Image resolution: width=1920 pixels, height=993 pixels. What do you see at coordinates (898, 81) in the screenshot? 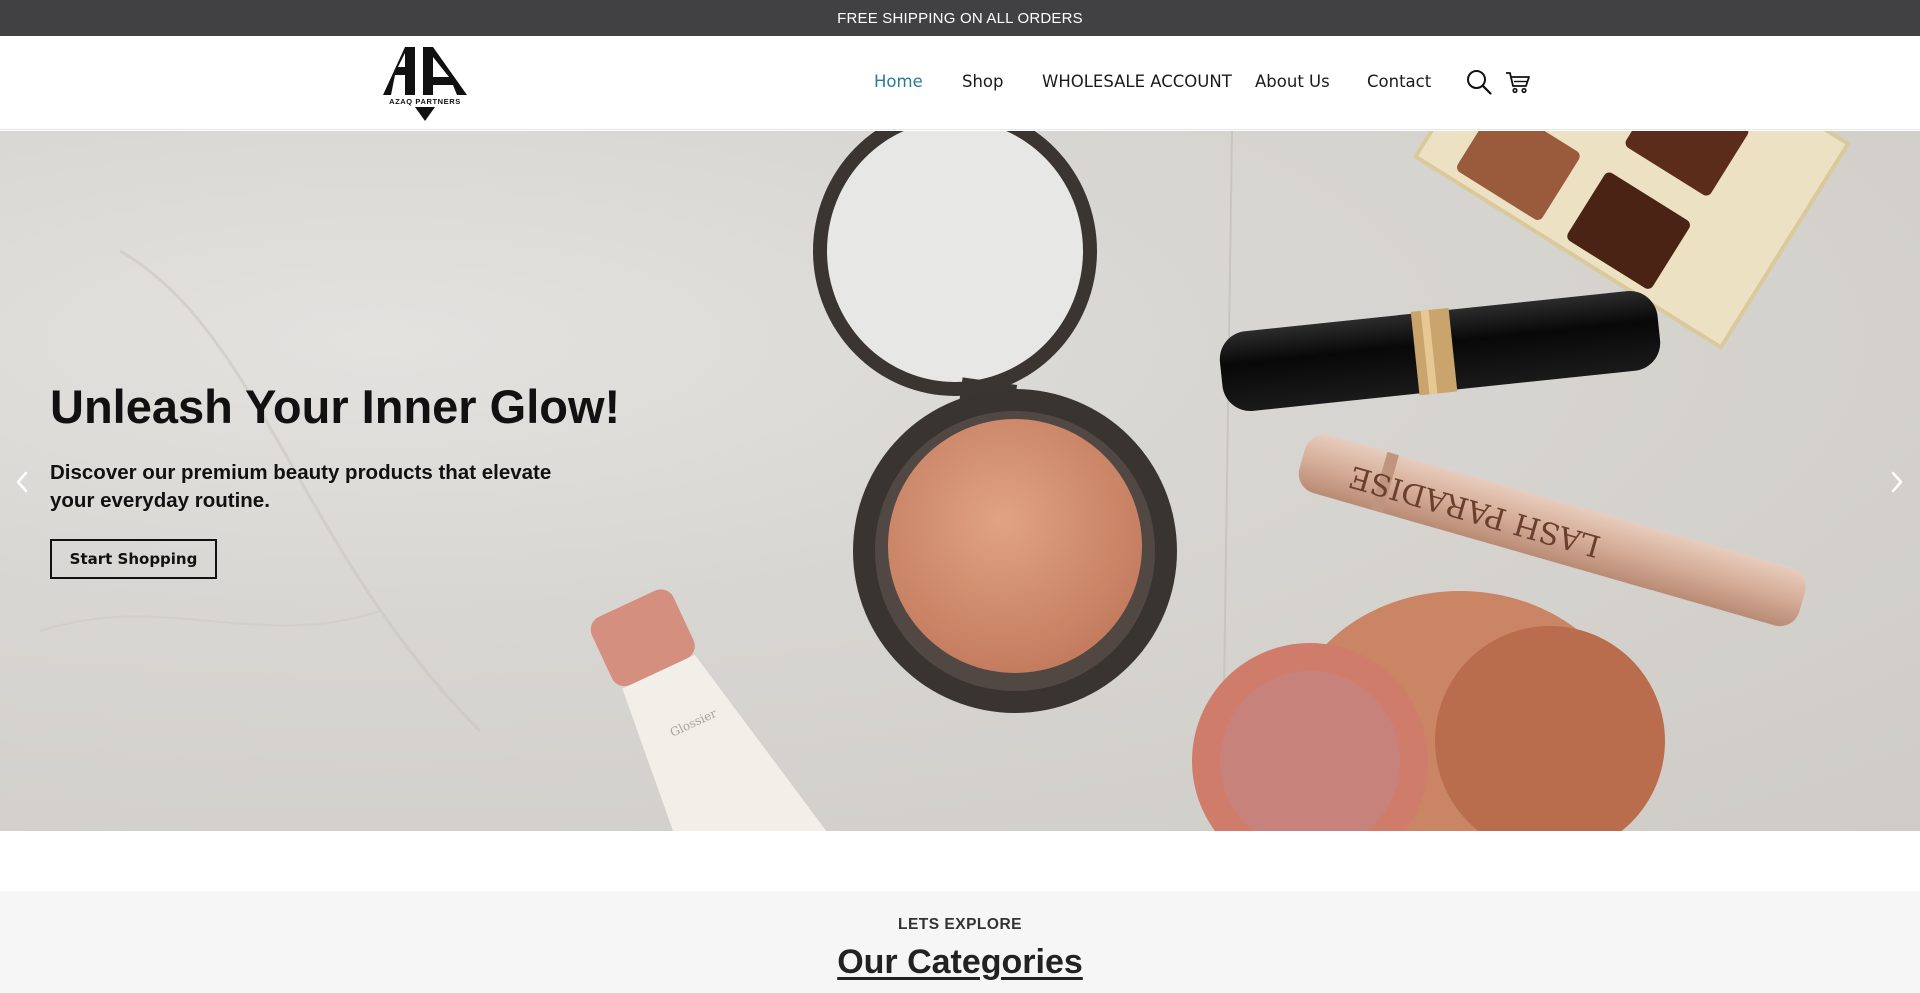
I see `nav-item-home: Home` at bounding box center [898, 81].